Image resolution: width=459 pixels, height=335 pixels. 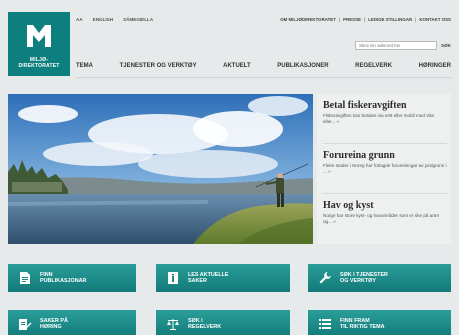 I want to click on tile-label-line2: PUBLIKASJONAR, so click(x=63, y=281).